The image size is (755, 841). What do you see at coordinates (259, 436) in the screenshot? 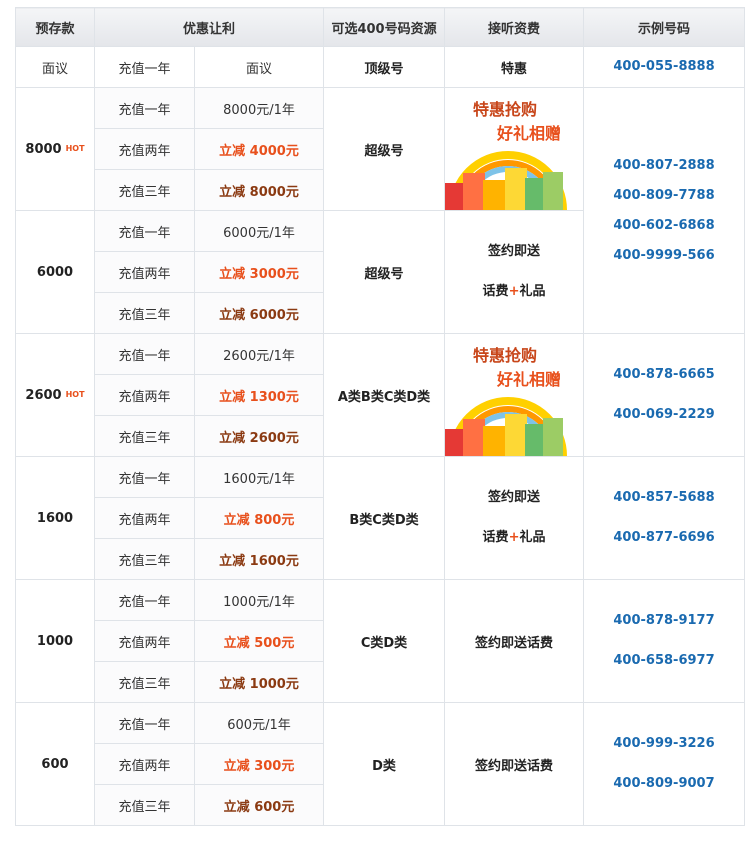
I see `value-cell: 立减 2600元` at bounding box center [259, 436].